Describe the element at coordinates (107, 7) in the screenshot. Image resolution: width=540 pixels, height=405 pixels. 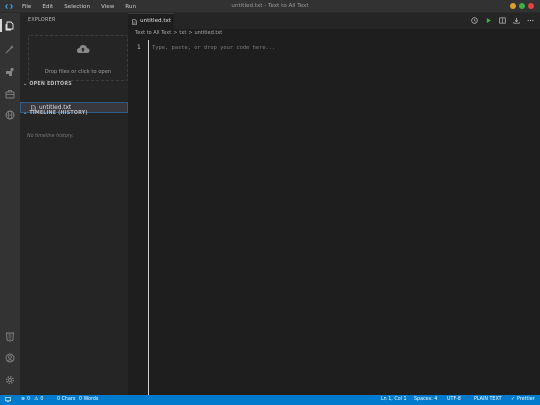
I see `menu-view: View` at that location.